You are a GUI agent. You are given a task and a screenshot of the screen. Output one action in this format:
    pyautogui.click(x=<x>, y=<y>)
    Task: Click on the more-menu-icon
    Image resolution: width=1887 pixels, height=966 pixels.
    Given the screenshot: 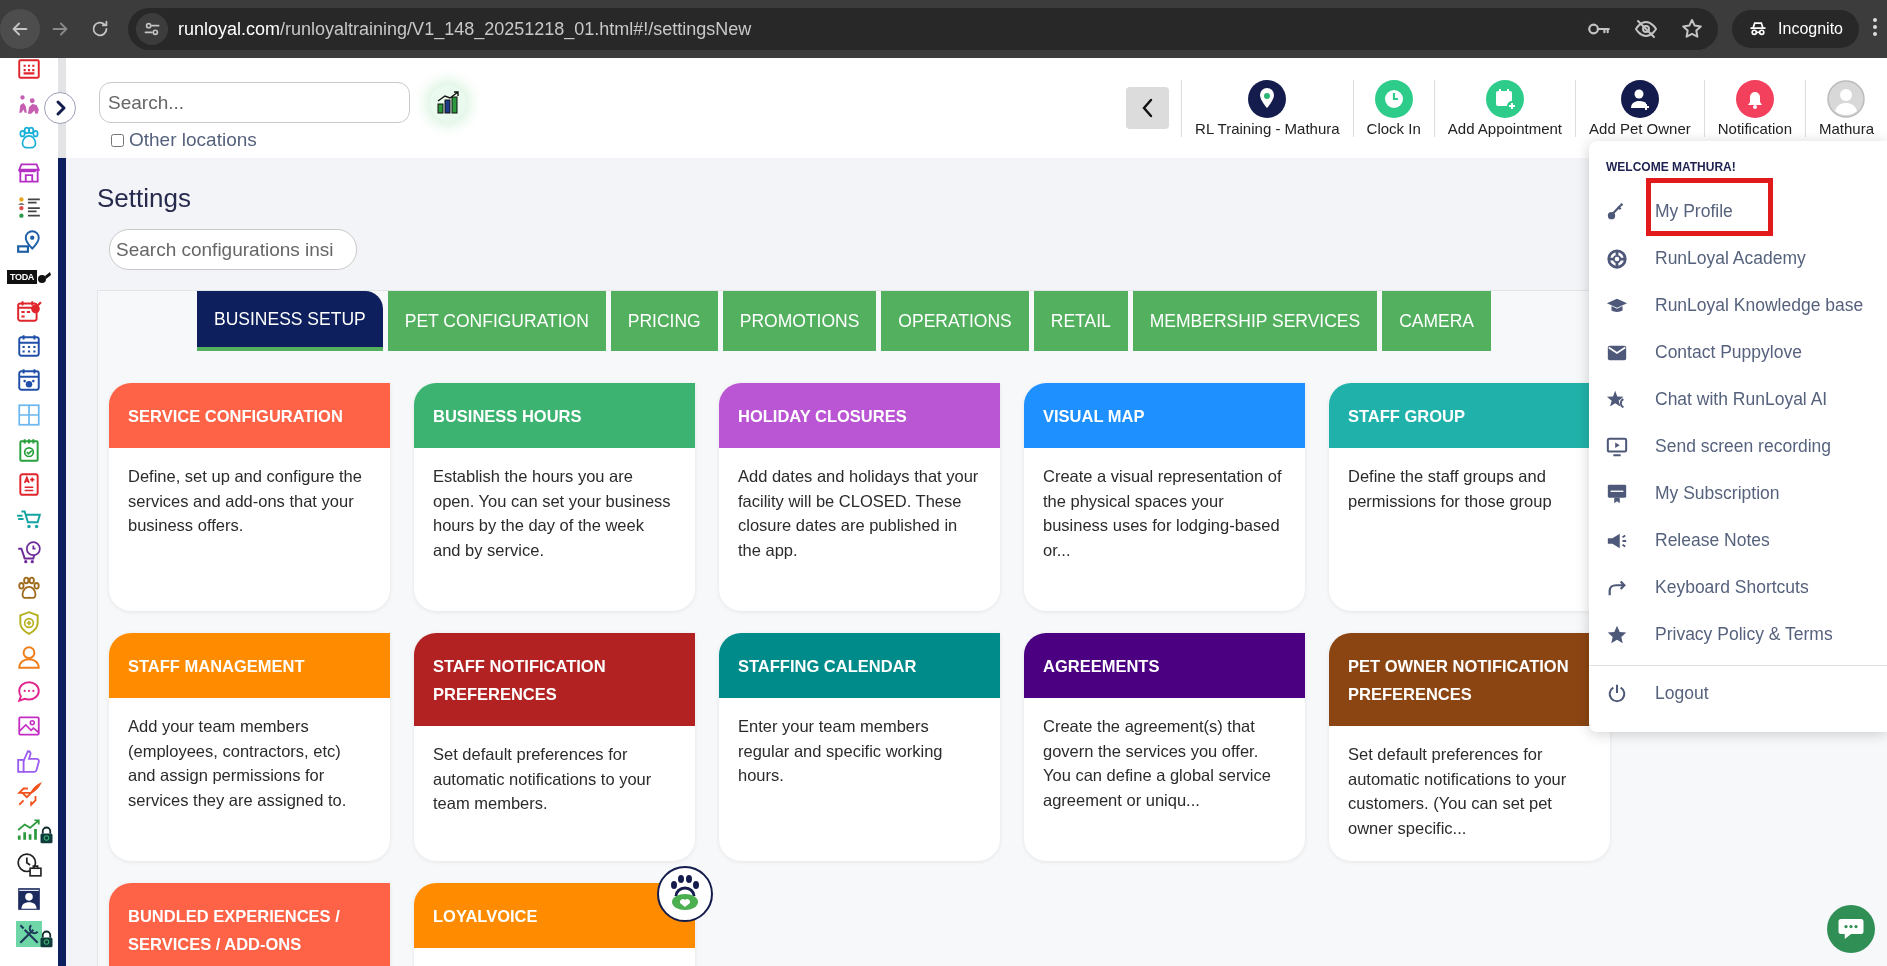 What is the action you would take?
    pyautogui.click(x=1875, y=27)
    